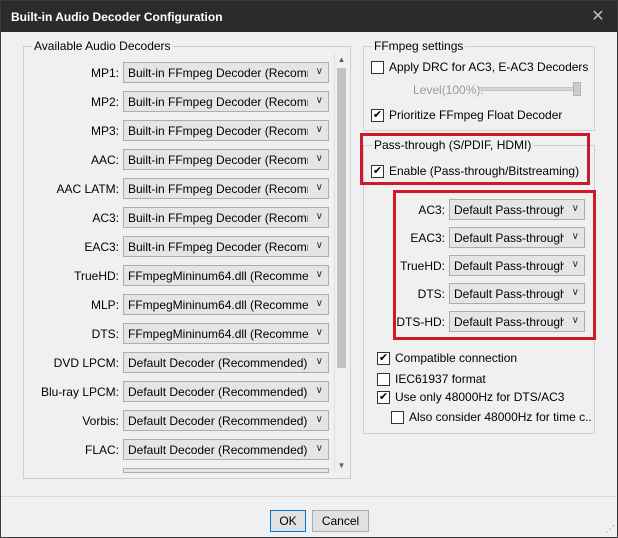 The image size is (618, 538). What do you see at coordinates (101, 450) in the screenshot?
I see `decoder-label: FLAC:` at bounding box center [101, 450].